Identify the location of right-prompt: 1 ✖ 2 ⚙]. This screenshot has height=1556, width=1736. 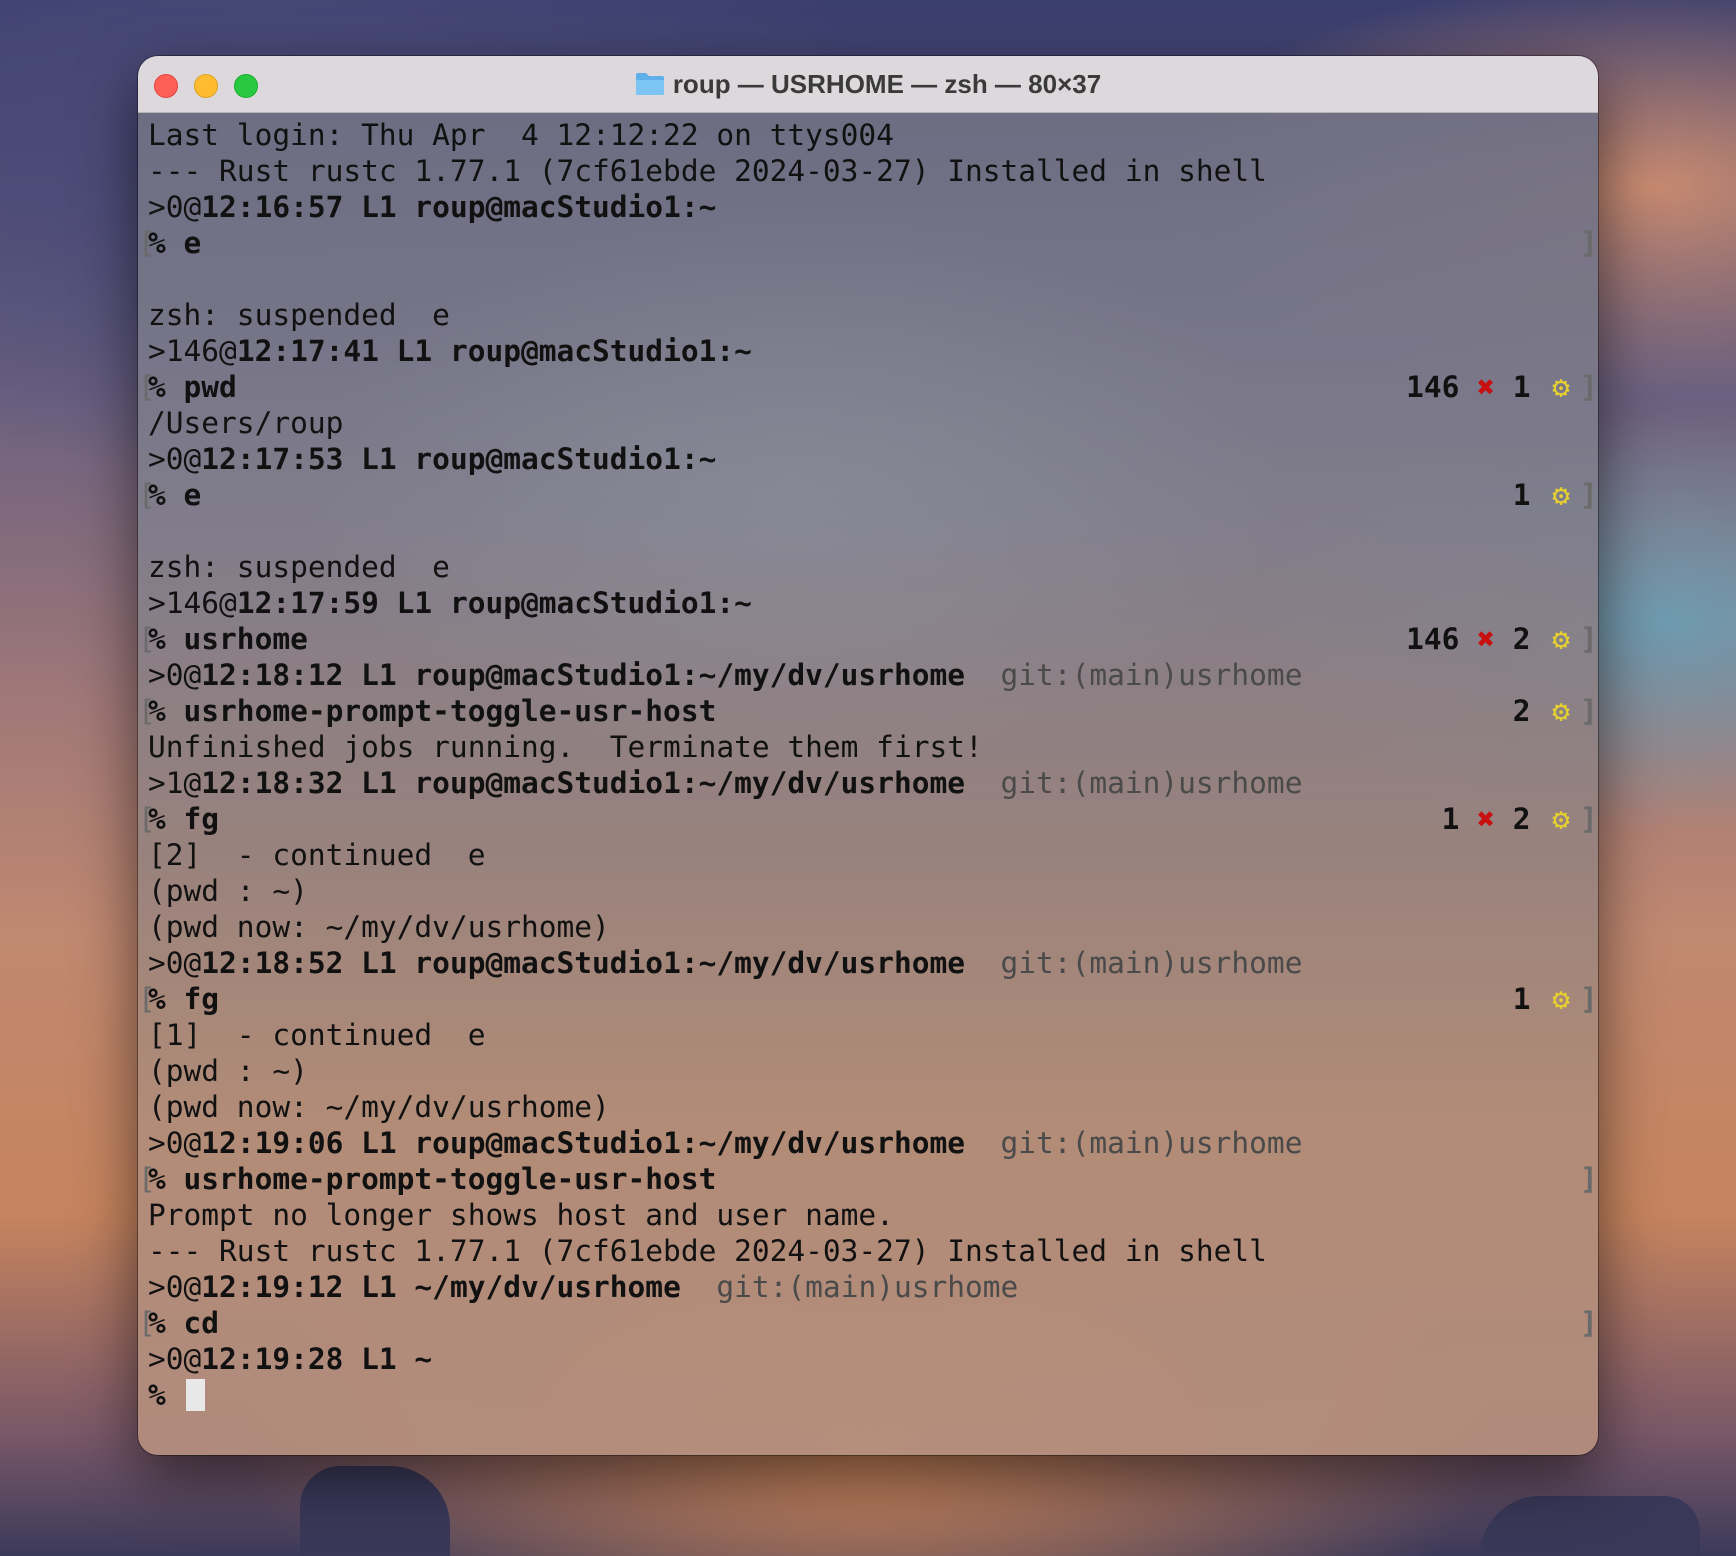
(1520, 819).